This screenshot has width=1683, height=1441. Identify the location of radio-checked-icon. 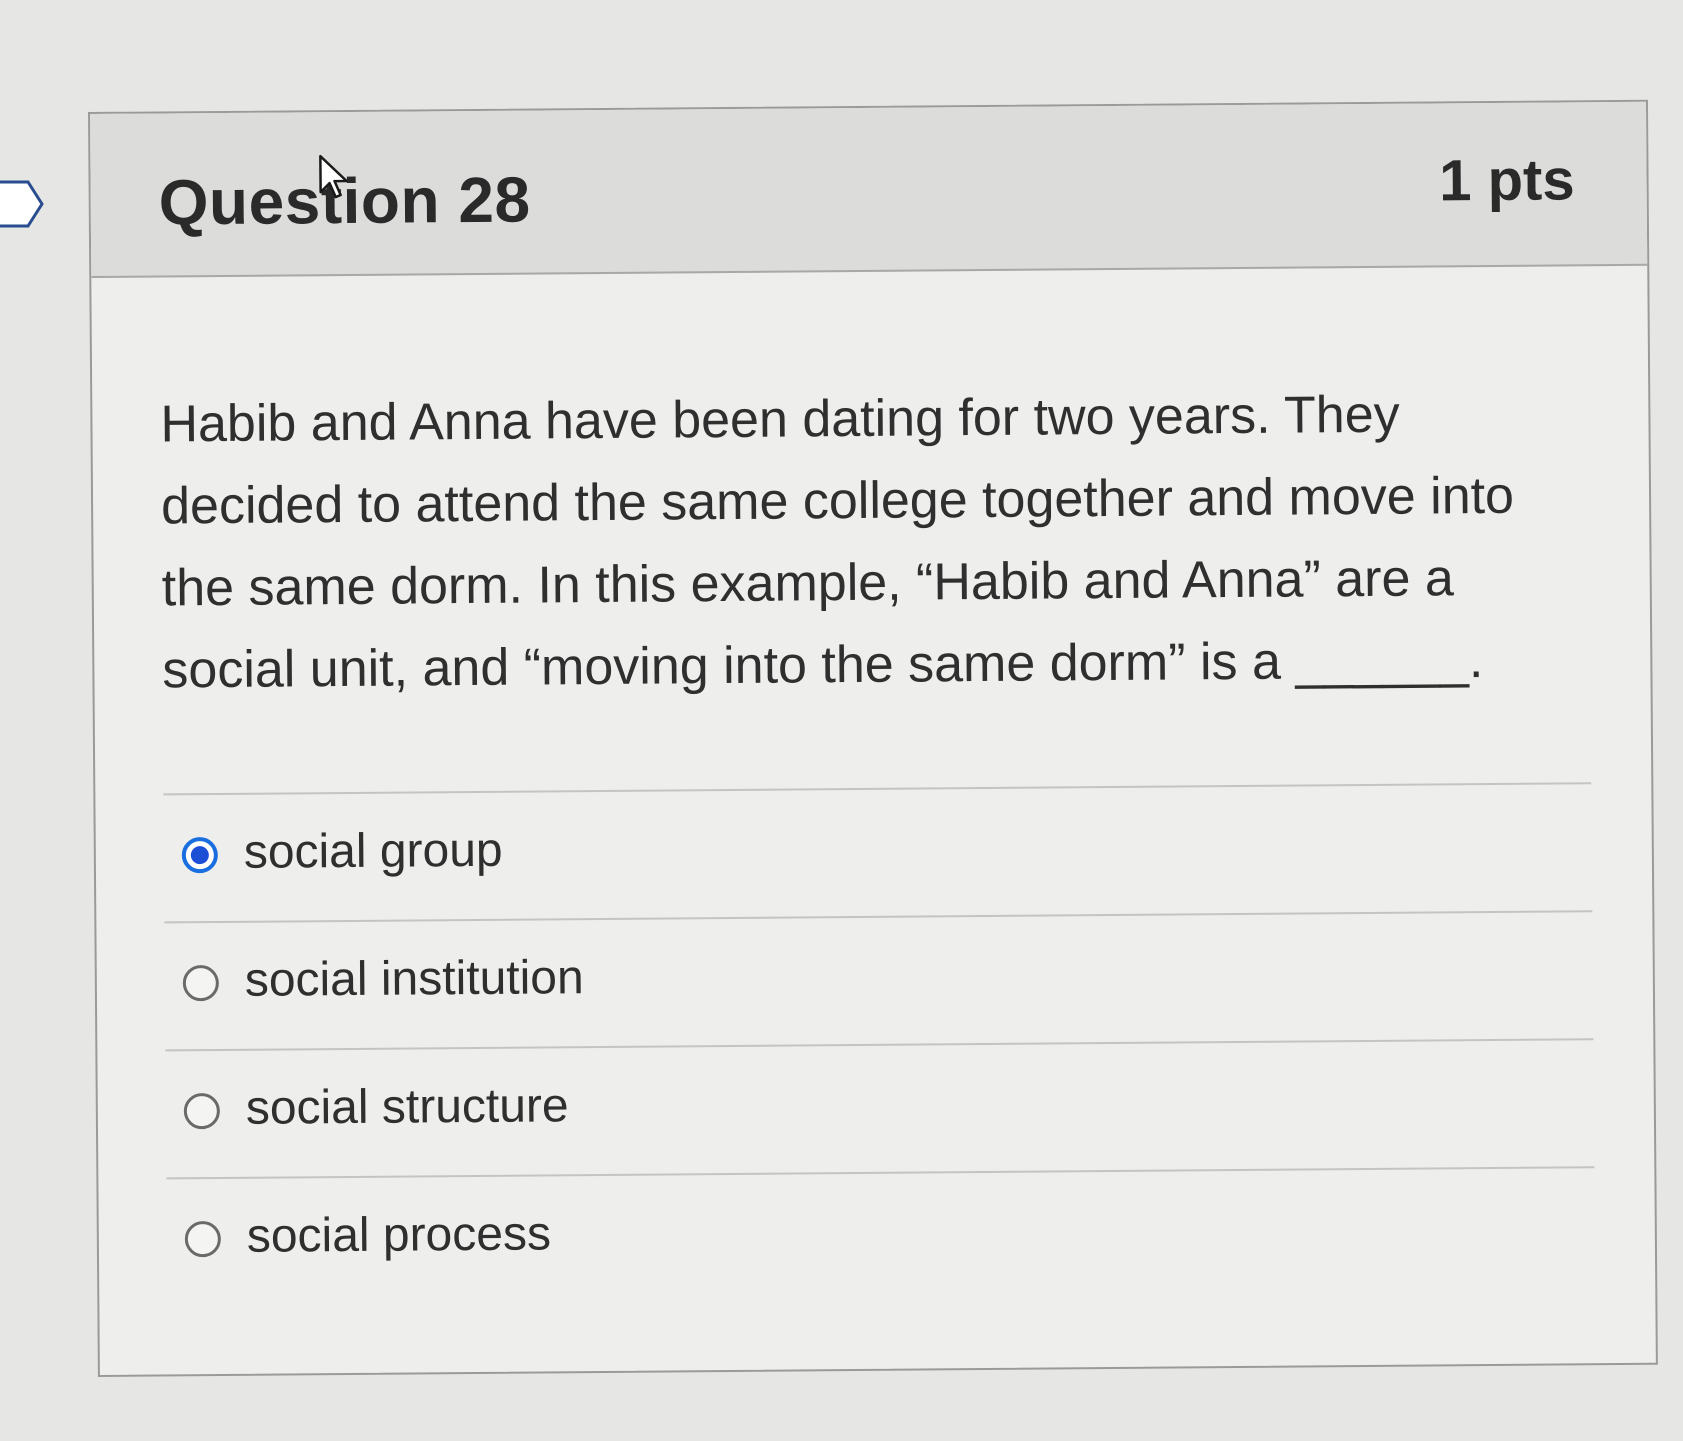
(199, 855).